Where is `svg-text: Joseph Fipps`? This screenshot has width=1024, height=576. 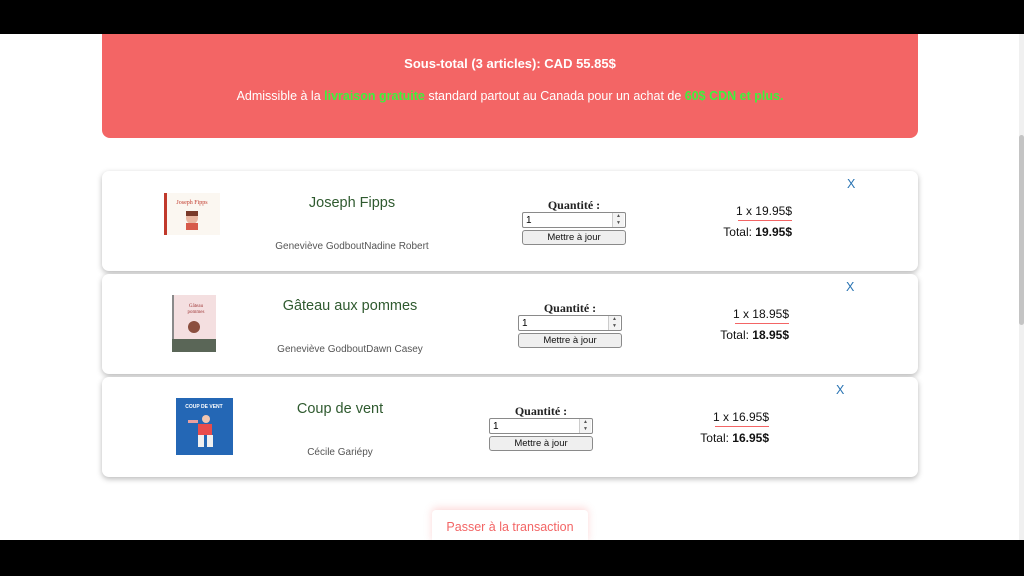
svg-text: Joseph Fipps is located at coordinates (192, 203).